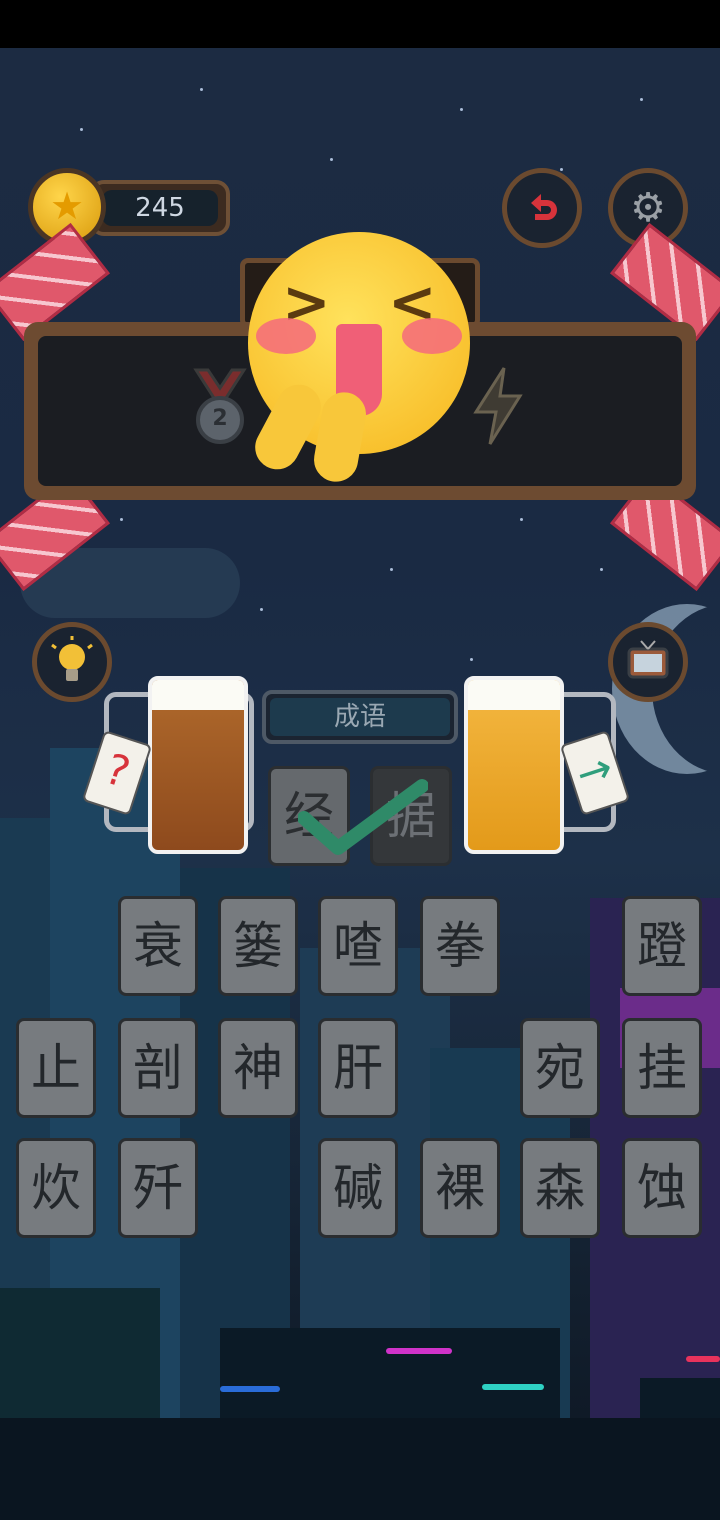  Describe the element at coordinates (158, 1188) in the screenshot. I see `letter-tile: 歼` at that location.